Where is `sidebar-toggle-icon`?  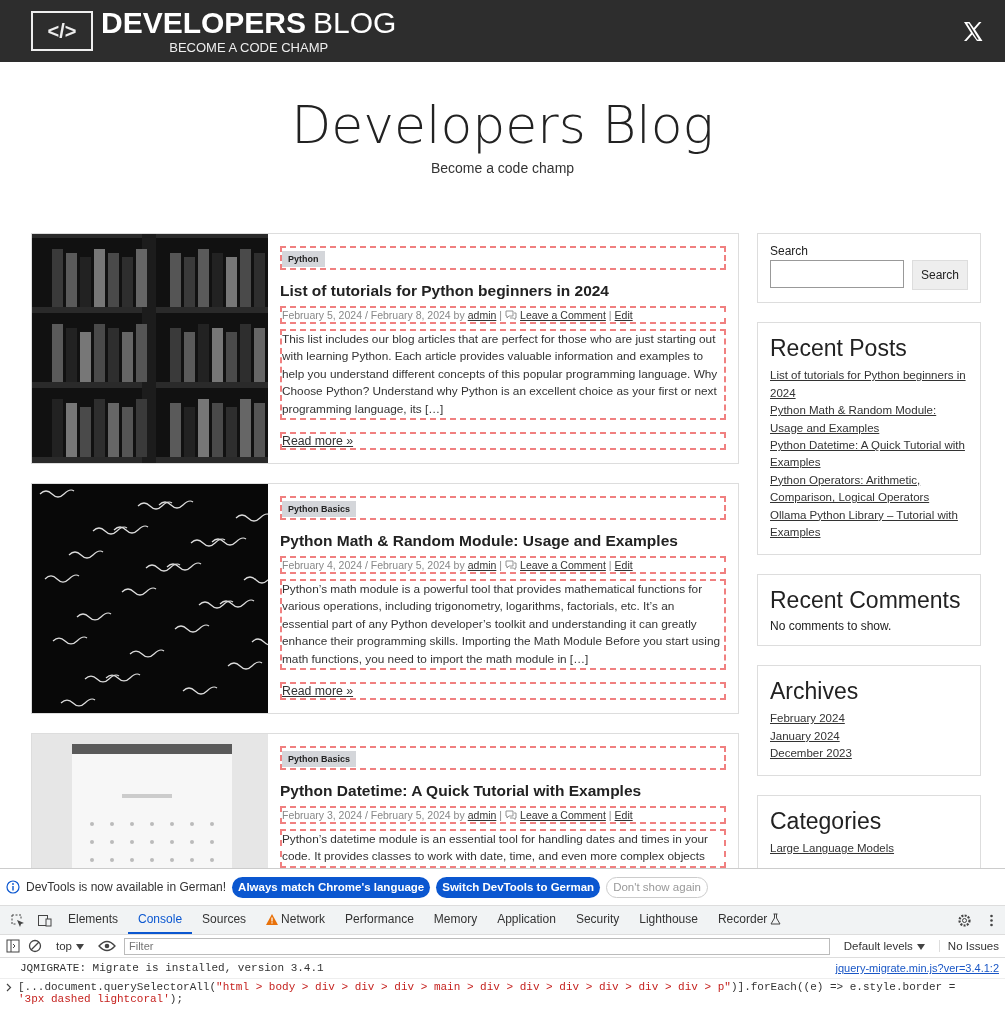 sidebar-toggle-icon is located at coordinates (13, 946).